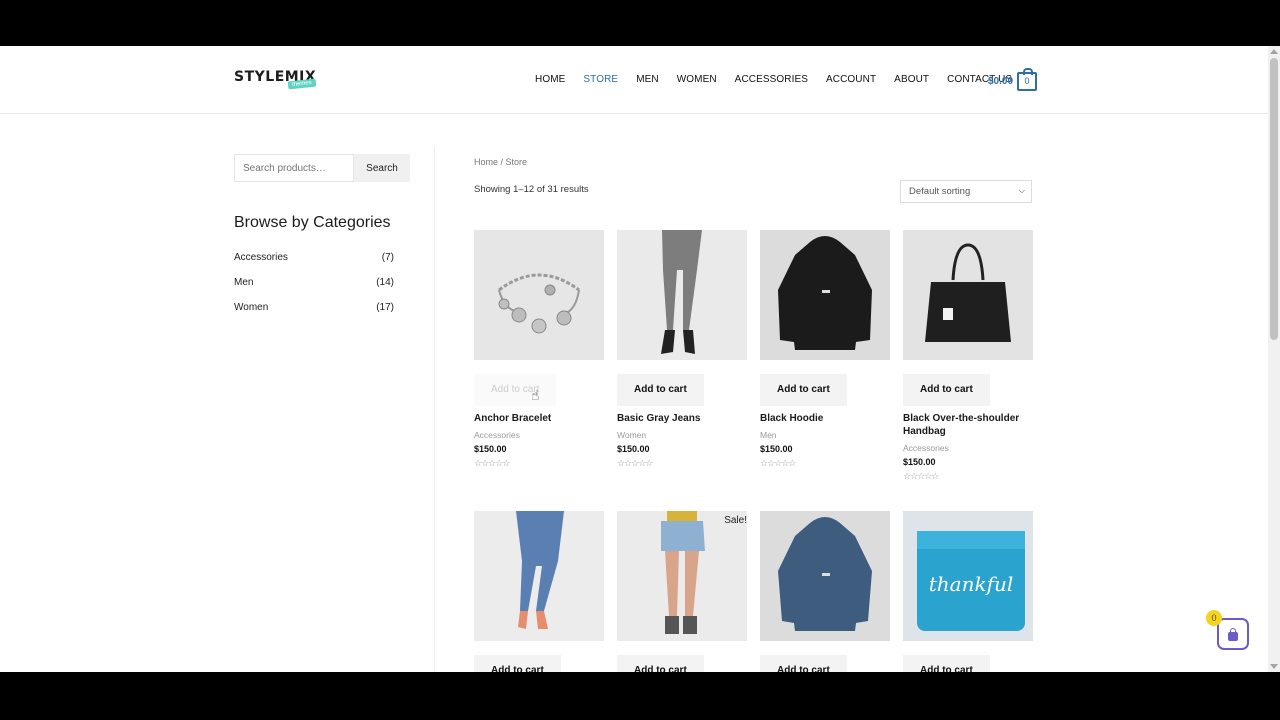 Image resolution: width=1280 pixels, height=720 pixels. What do you see at coordinates (1274, 199) in the screenshot?
I see `scrollbar-thumb` at bounding box center [1274, 199].